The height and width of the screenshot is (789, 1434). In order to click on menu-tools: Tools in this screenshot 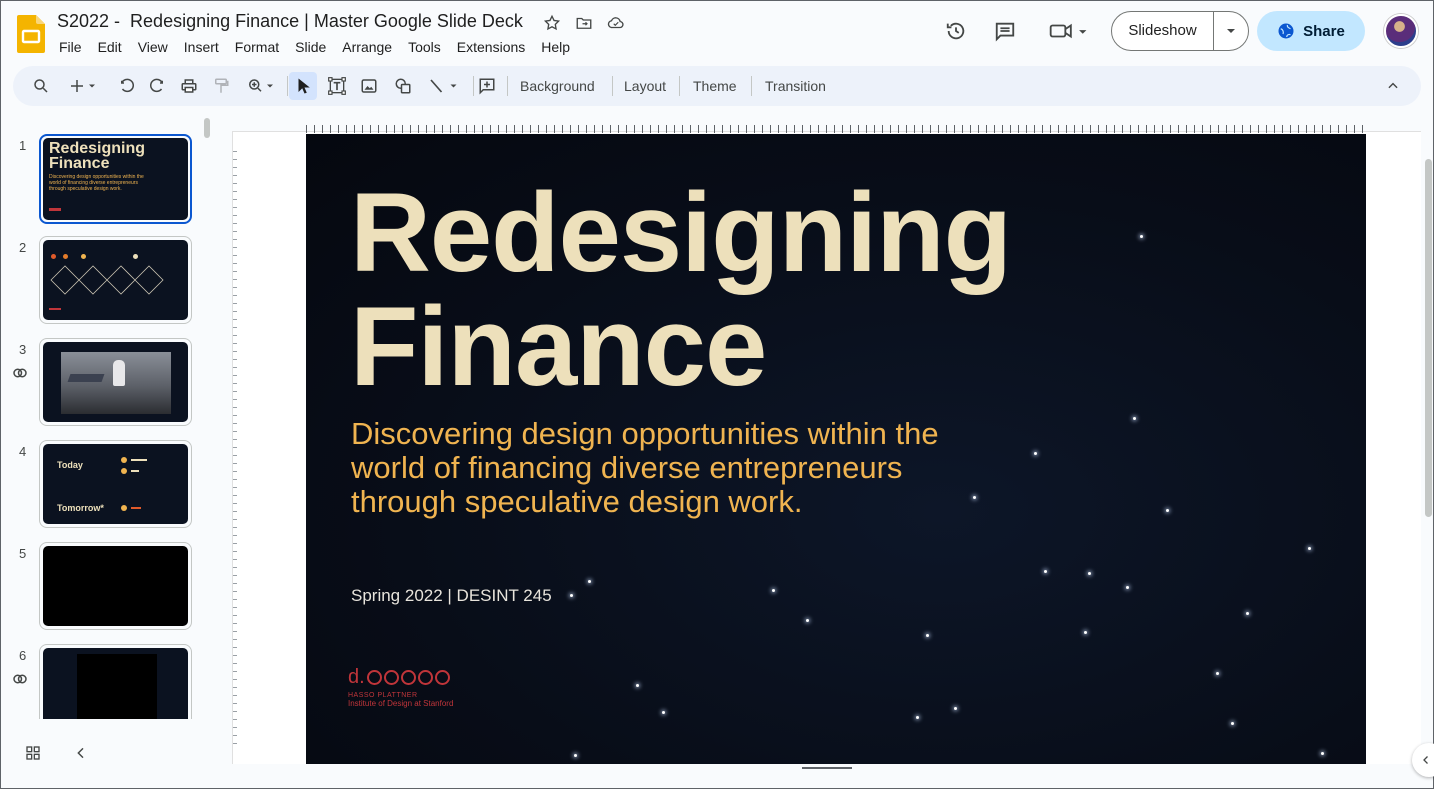, I will do `click(424, 47)`.